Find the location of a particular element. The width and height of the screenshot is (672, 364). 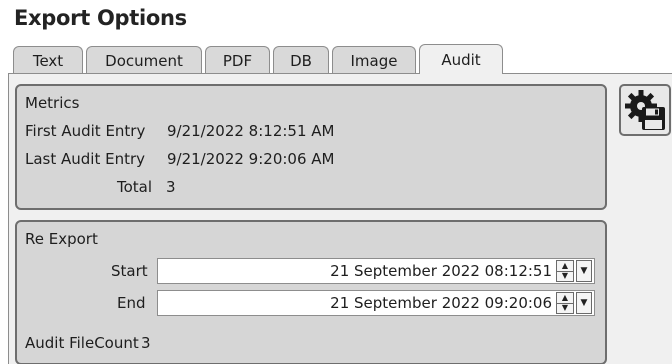

first-audit-entry-label: First Audit Entry is located at coordinates (85, 131).